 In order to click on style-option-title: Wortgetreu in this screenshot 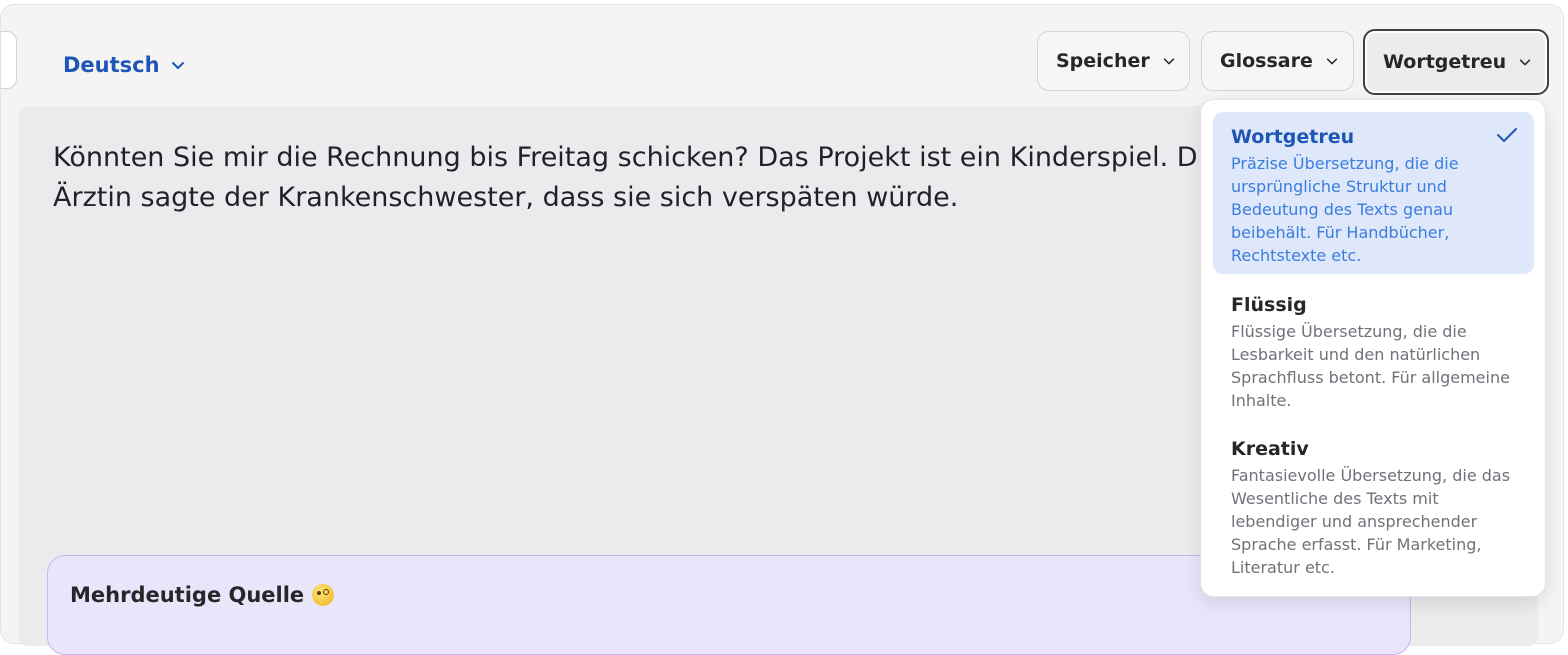, I will do `click(1293, 137)`.